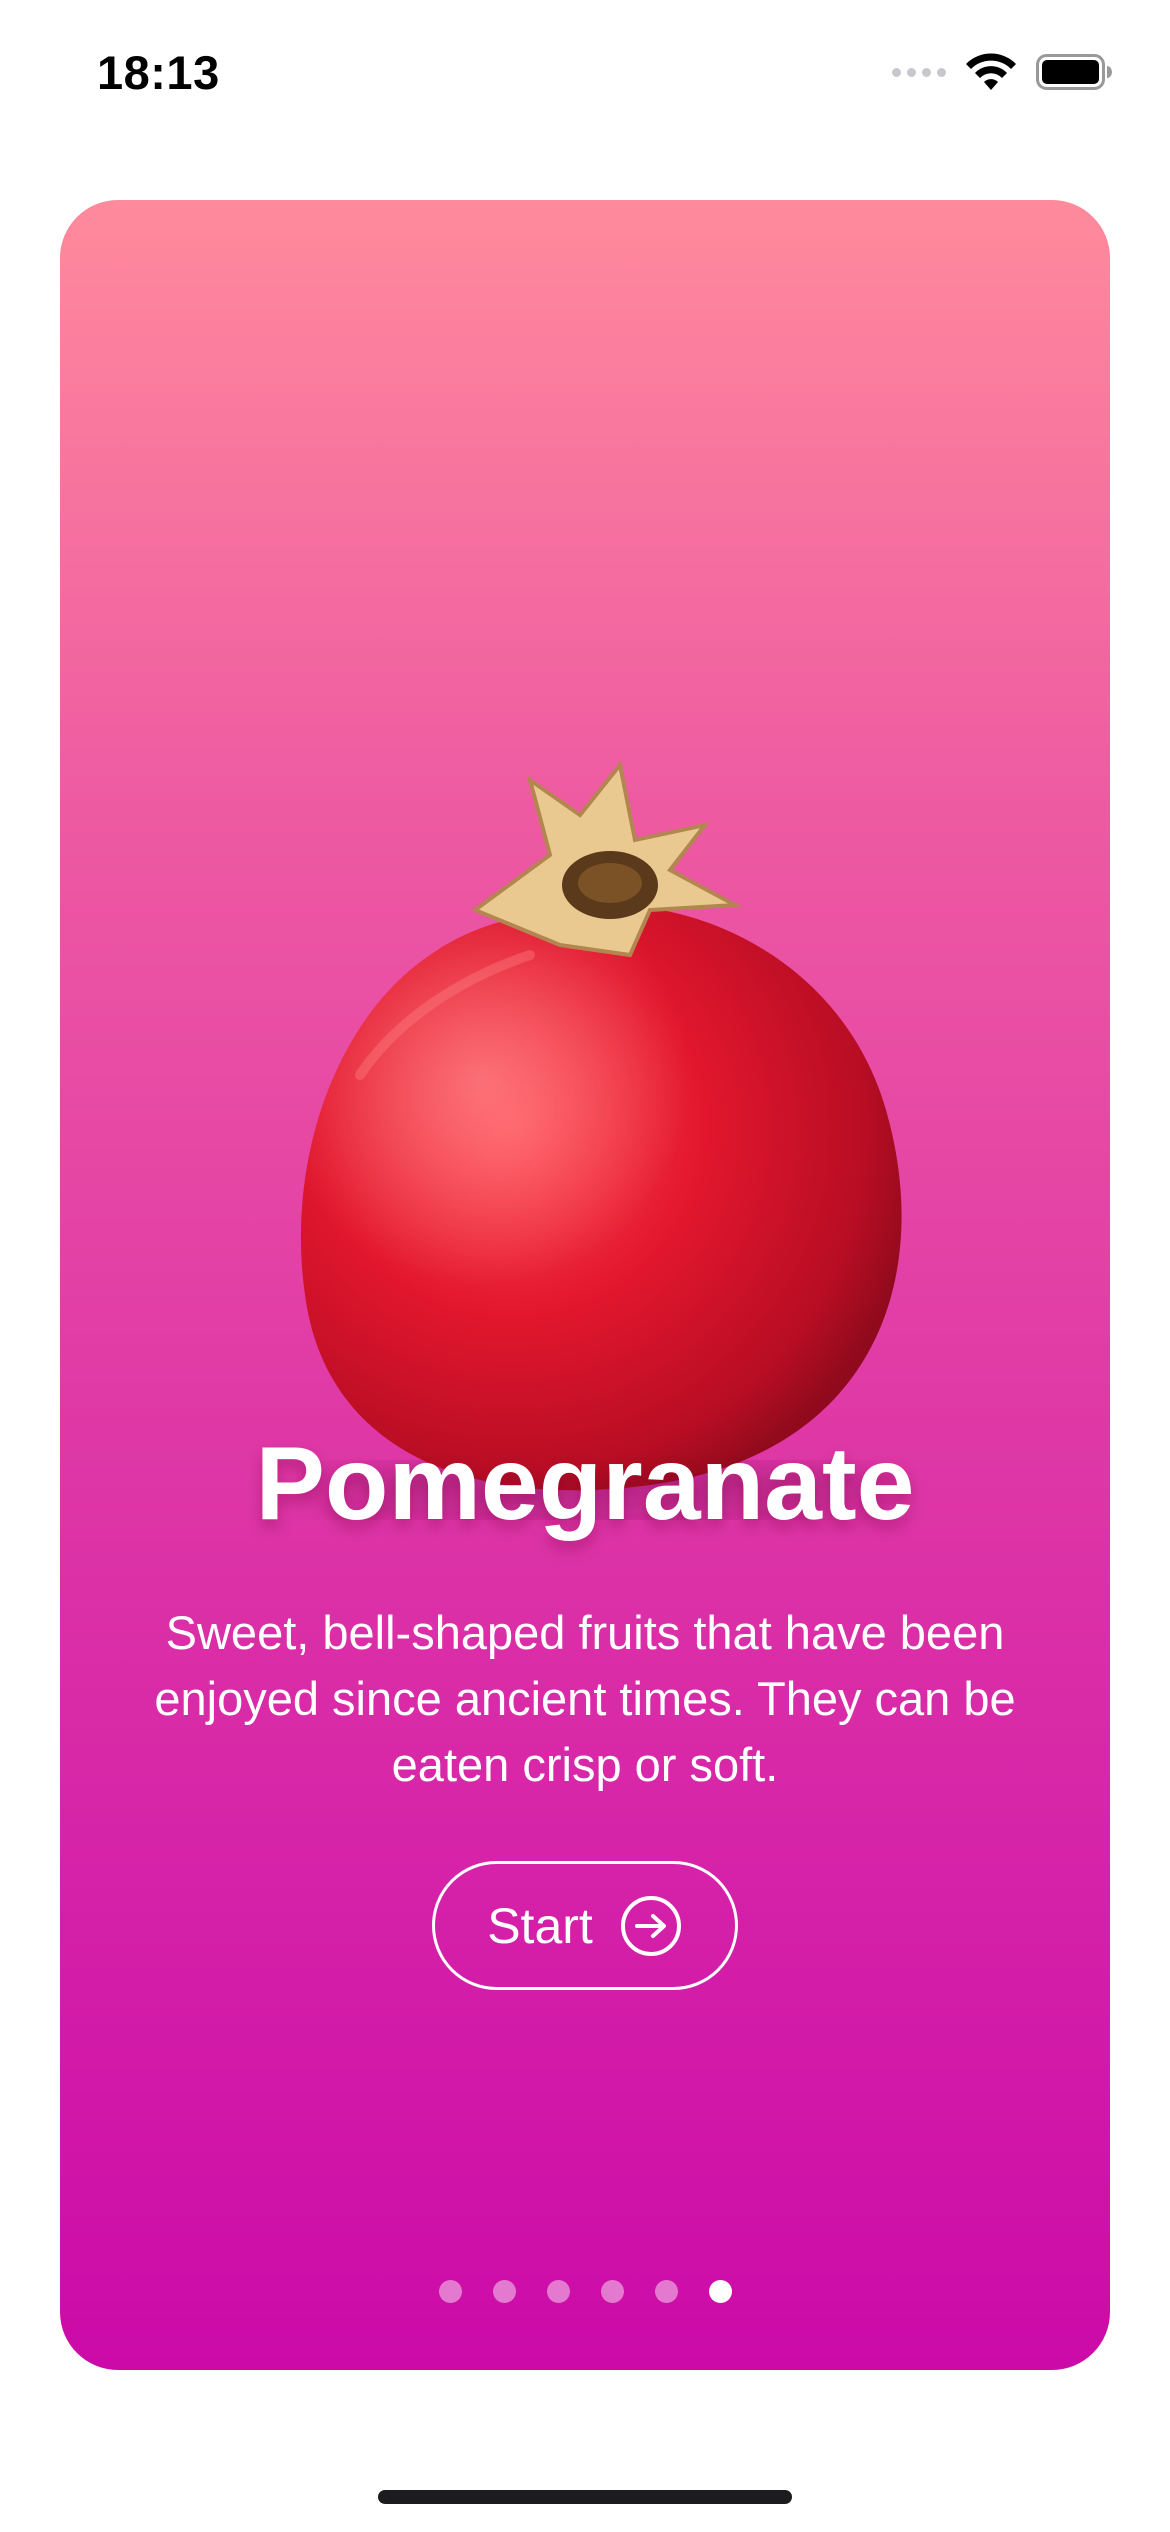 The height and width of the screenshot is (2532, 1170). I want to click on status-icons, so click(1002, 72).